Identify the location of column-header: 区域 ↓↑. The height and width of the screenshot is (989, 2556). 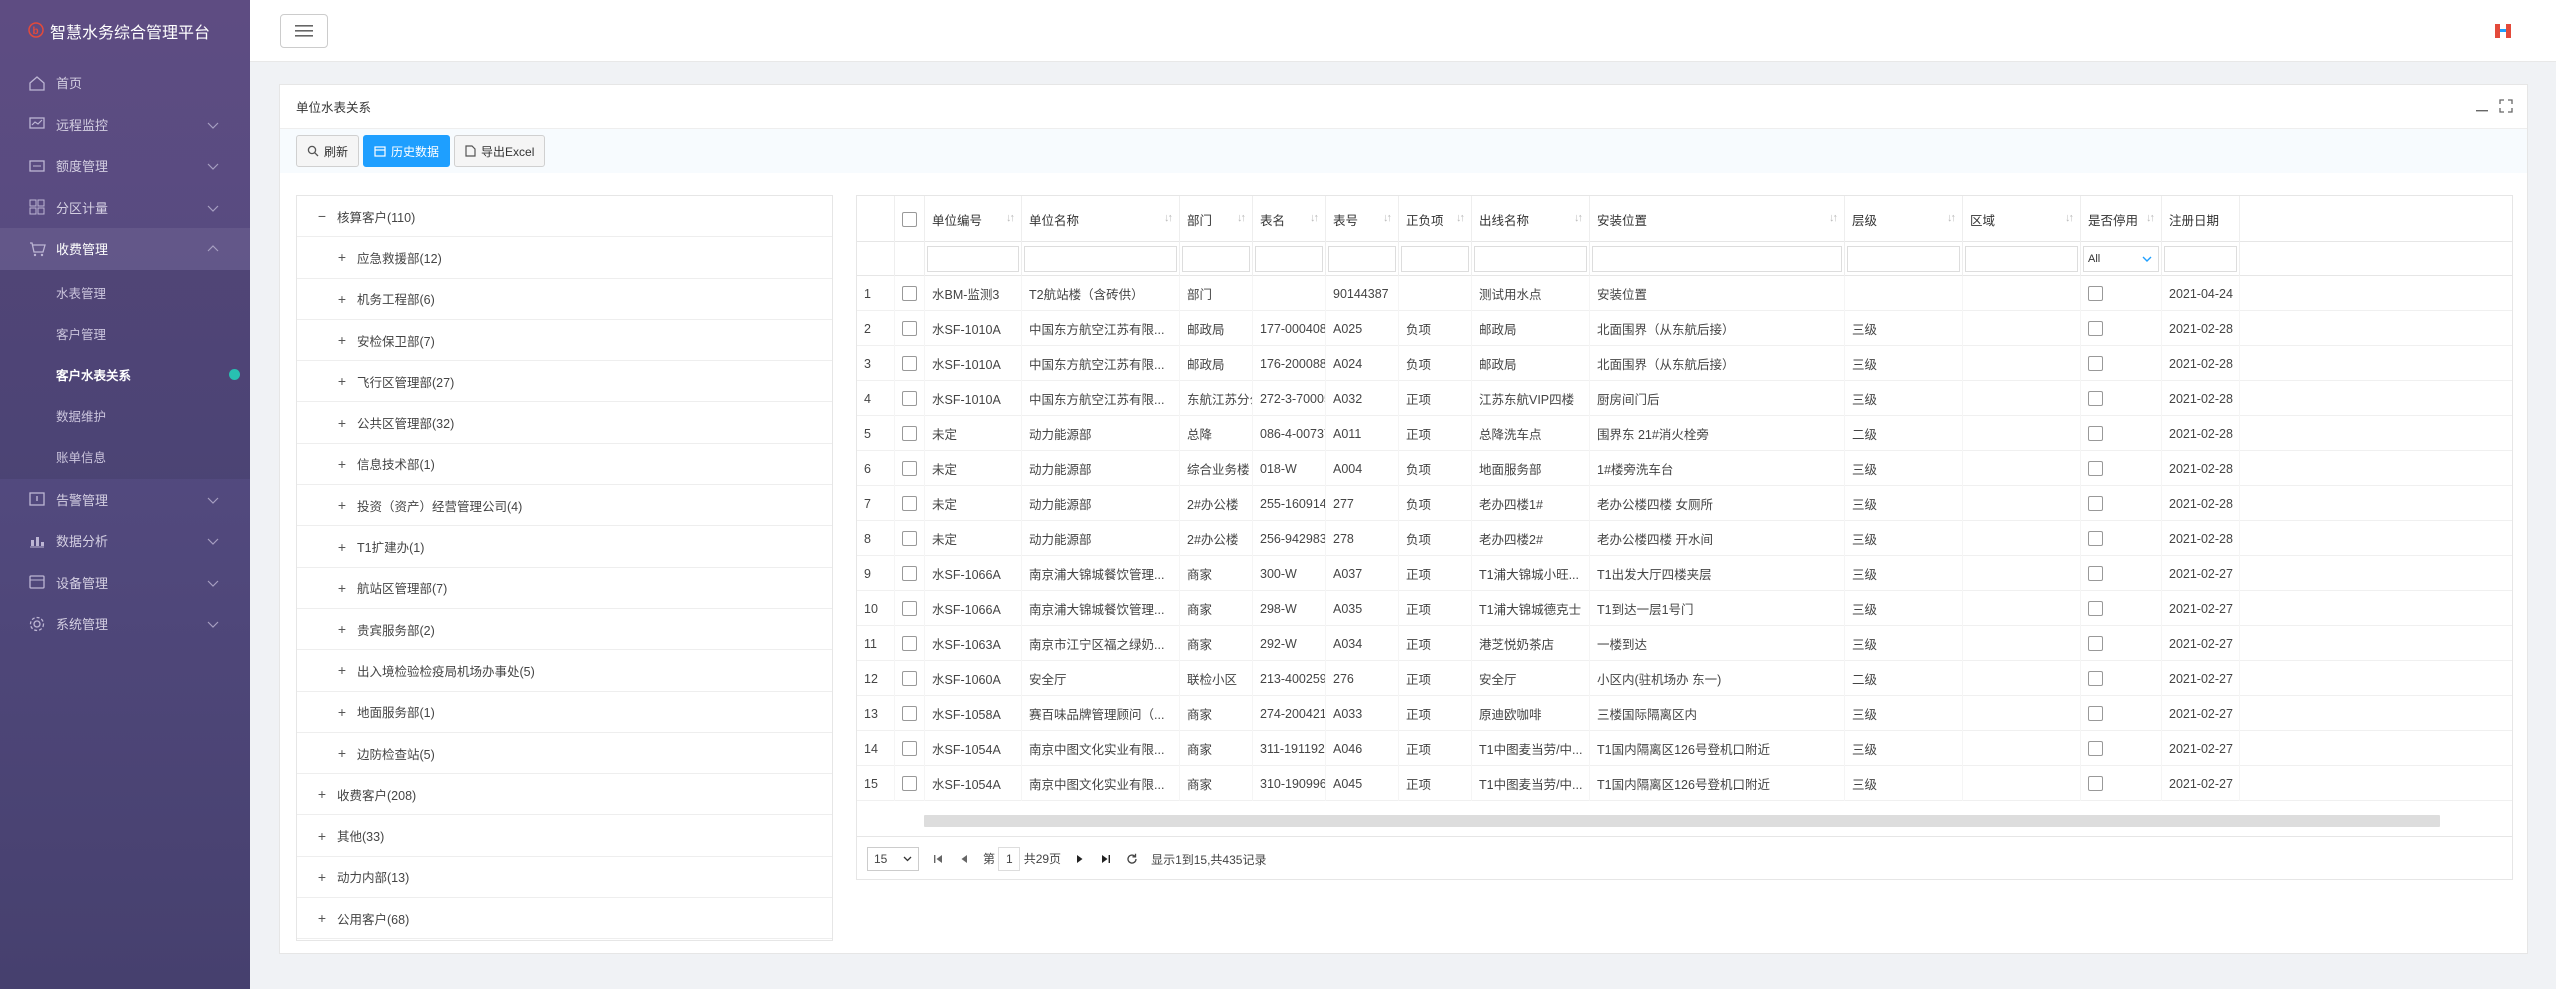
(2022, 219).